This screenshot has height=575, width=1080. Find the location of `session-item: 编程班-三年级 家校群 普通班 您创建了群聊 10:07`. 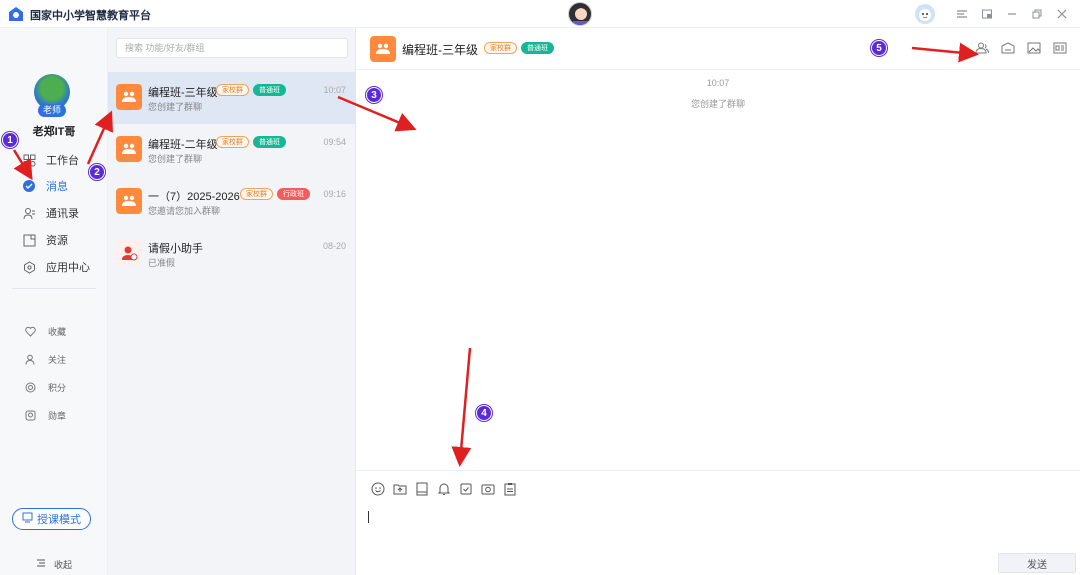

session-item: 编程班-三年级 家校群 普通班 您创建了群聊 10:07 is located at coordinates (232, 98).